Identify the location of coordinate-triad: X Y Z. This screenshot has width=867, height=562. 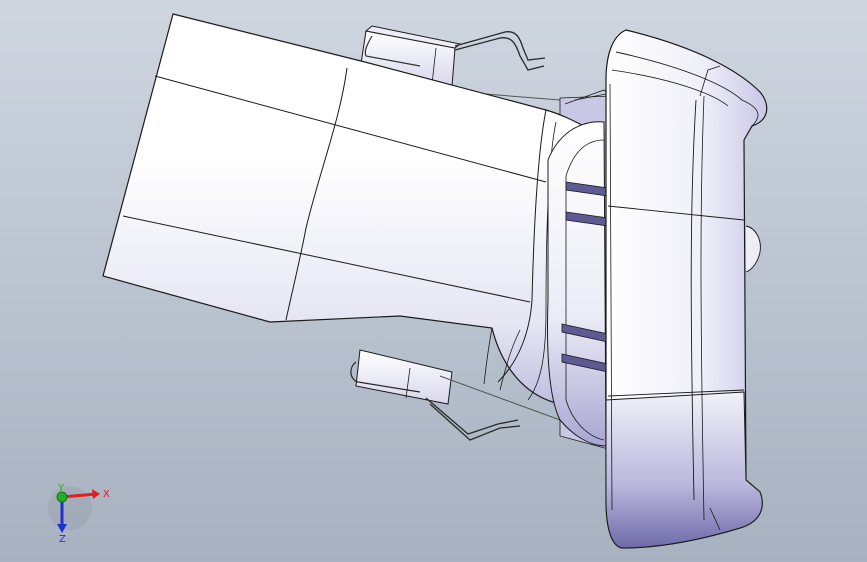
(79, 514).